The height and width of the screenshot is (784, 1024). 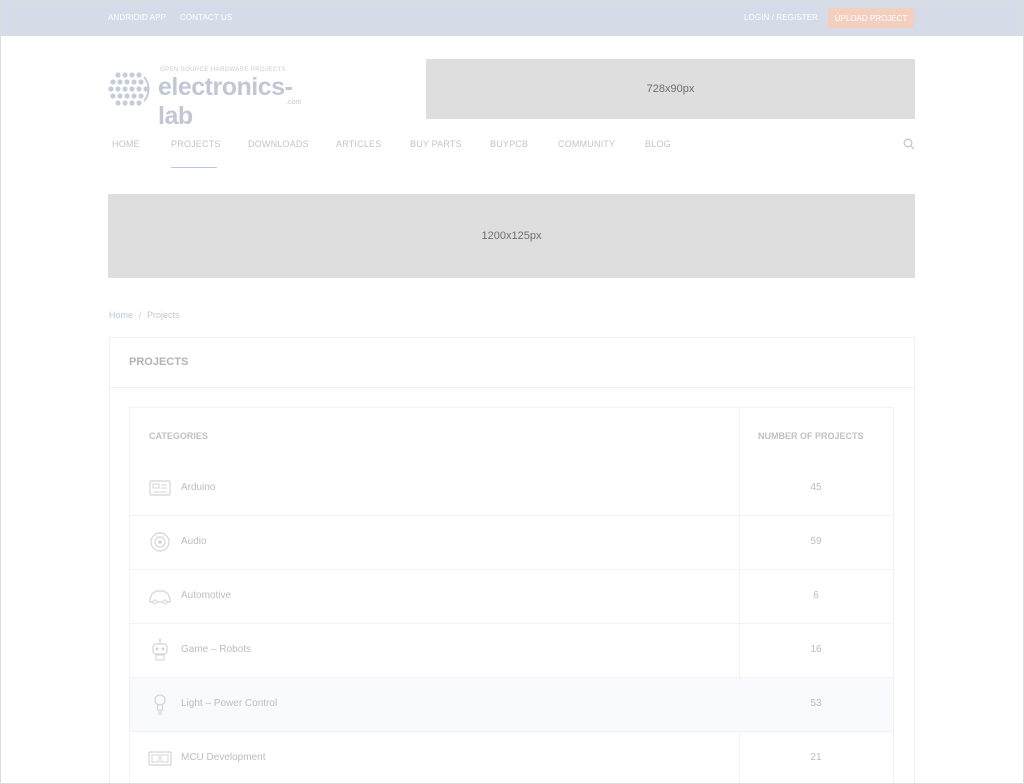 What do you see at coordinates (511, 489) in the screenshot?
I see `table-row: Arduino 45` at bounding box center [511, 489].